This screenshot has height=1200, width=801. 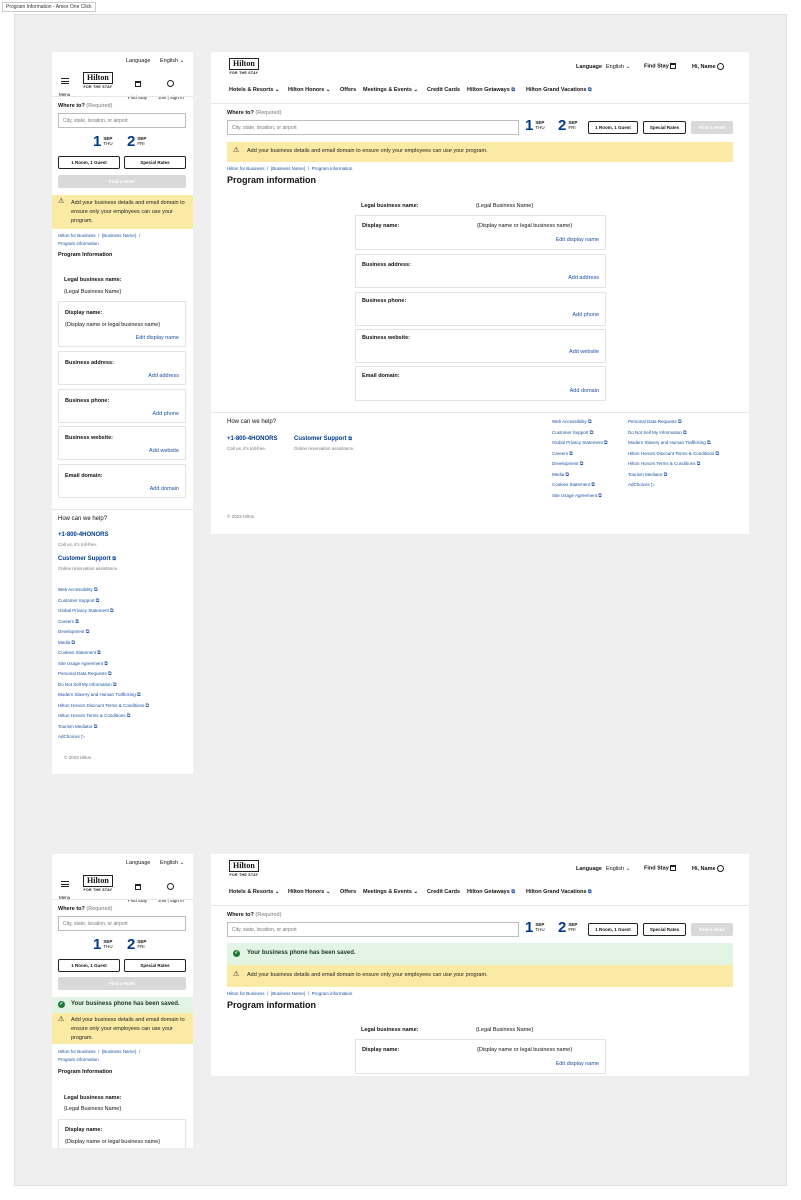 I want to click on footer-link: Development ⧉, so click(x=122, y=632).